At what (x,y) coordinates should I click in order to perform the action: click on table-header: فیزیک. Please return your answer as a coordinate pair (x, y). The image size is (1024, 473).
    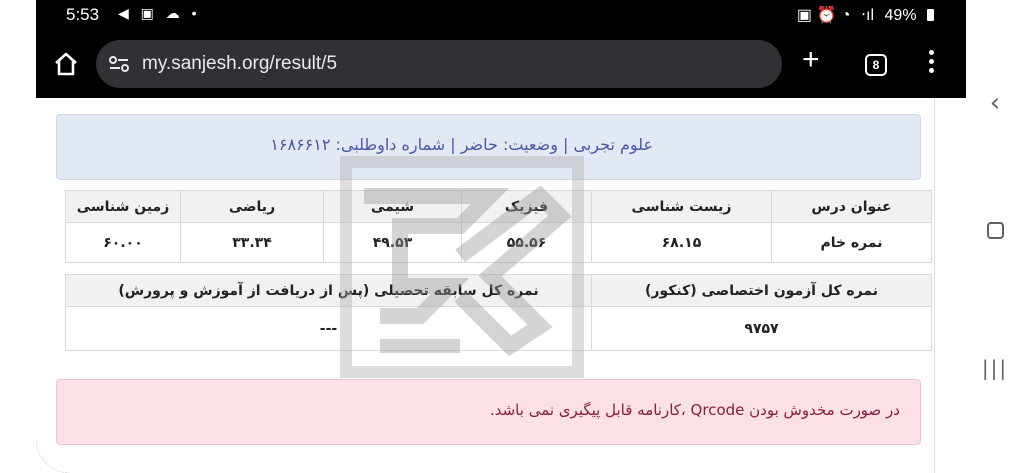
    Looking at the image, I should click on (526, 206).